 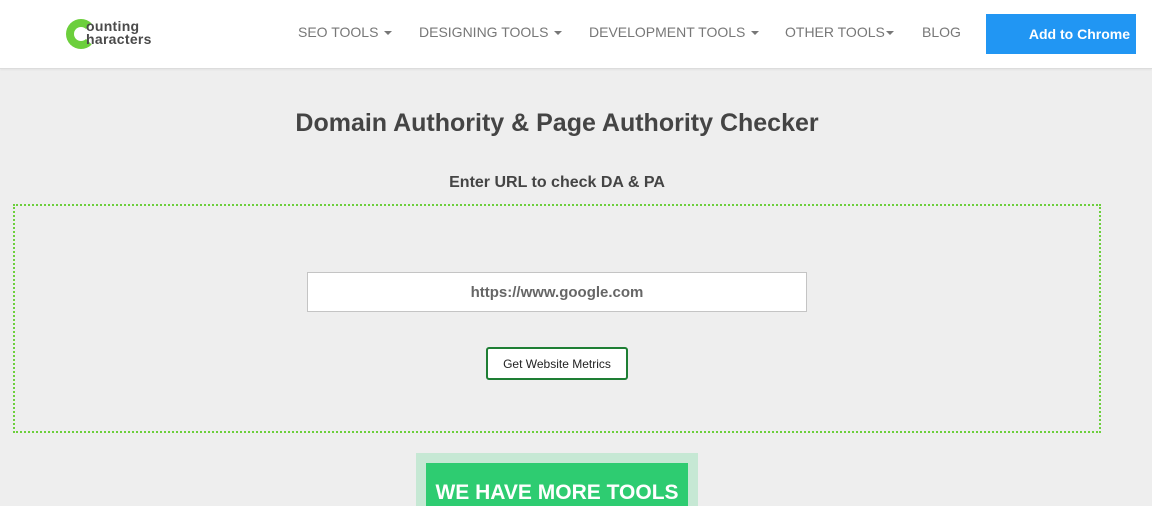 I want to click on nav-label: OTHER TOOLS, so click(x=835, y=32).